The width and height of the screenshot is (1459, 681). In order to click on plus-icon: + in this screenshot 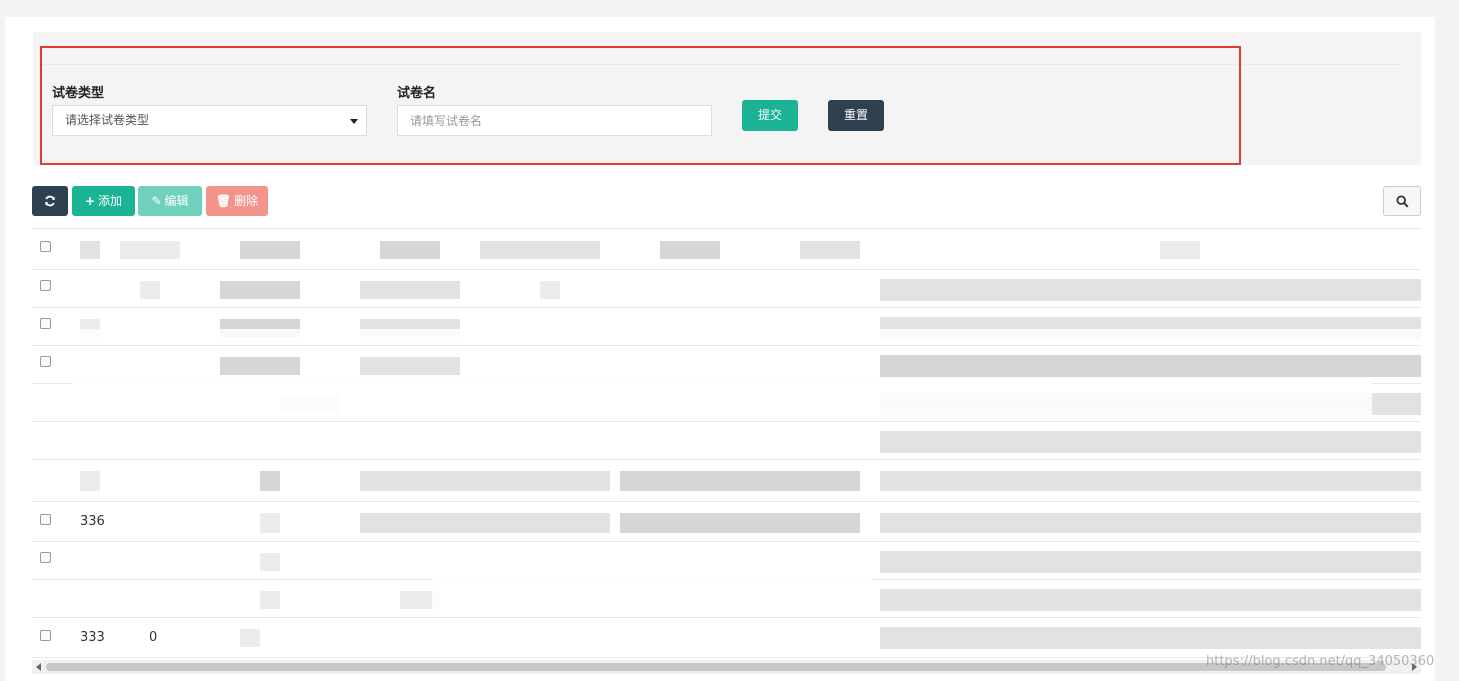, I will do `click(90, 201)`.